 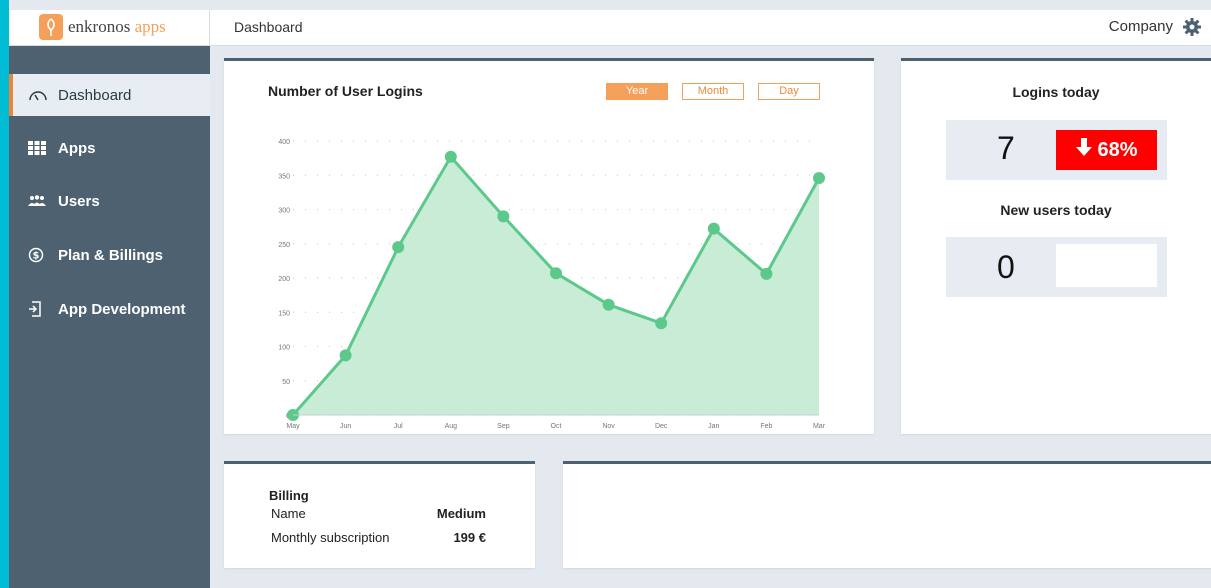 I want to click on x-tick-label: Aug, so click(x=451, y=426).